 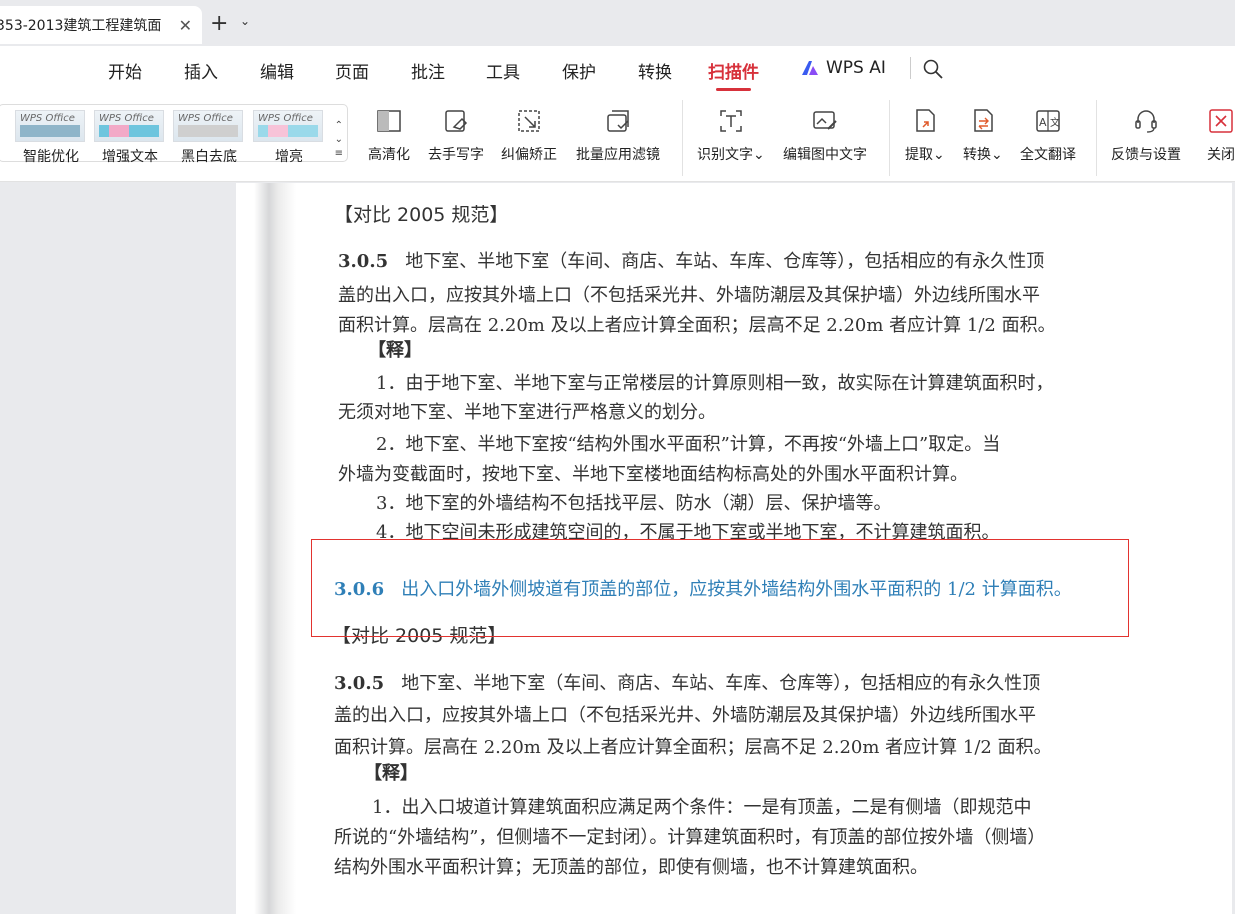 I want to click on ocr-button: 识别文字⌄, so click(x=731, y=135).